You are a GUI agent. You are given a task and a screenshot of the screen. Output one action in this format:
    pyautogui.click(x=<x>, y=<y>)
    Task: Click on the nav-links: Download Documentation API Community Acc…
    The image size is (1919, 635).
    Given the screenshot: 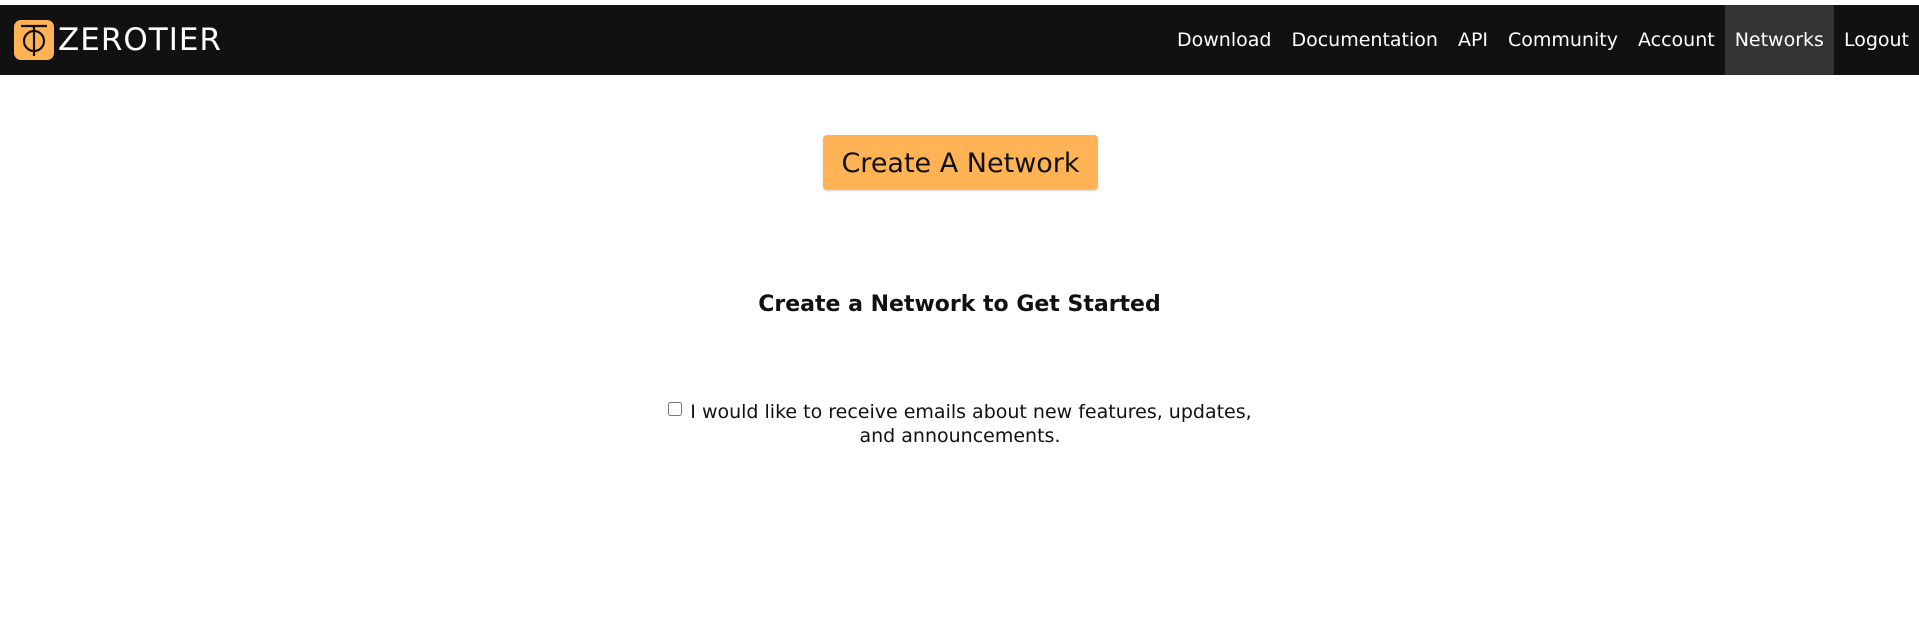 What is the action you would take?
    pyautogui.click(x=1543, y=40)
    